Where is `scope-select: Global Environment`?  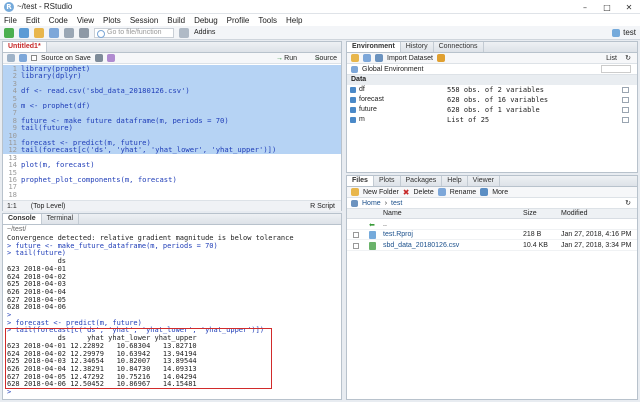
scope-select: Global Environment is located at coordinates (392, 69).